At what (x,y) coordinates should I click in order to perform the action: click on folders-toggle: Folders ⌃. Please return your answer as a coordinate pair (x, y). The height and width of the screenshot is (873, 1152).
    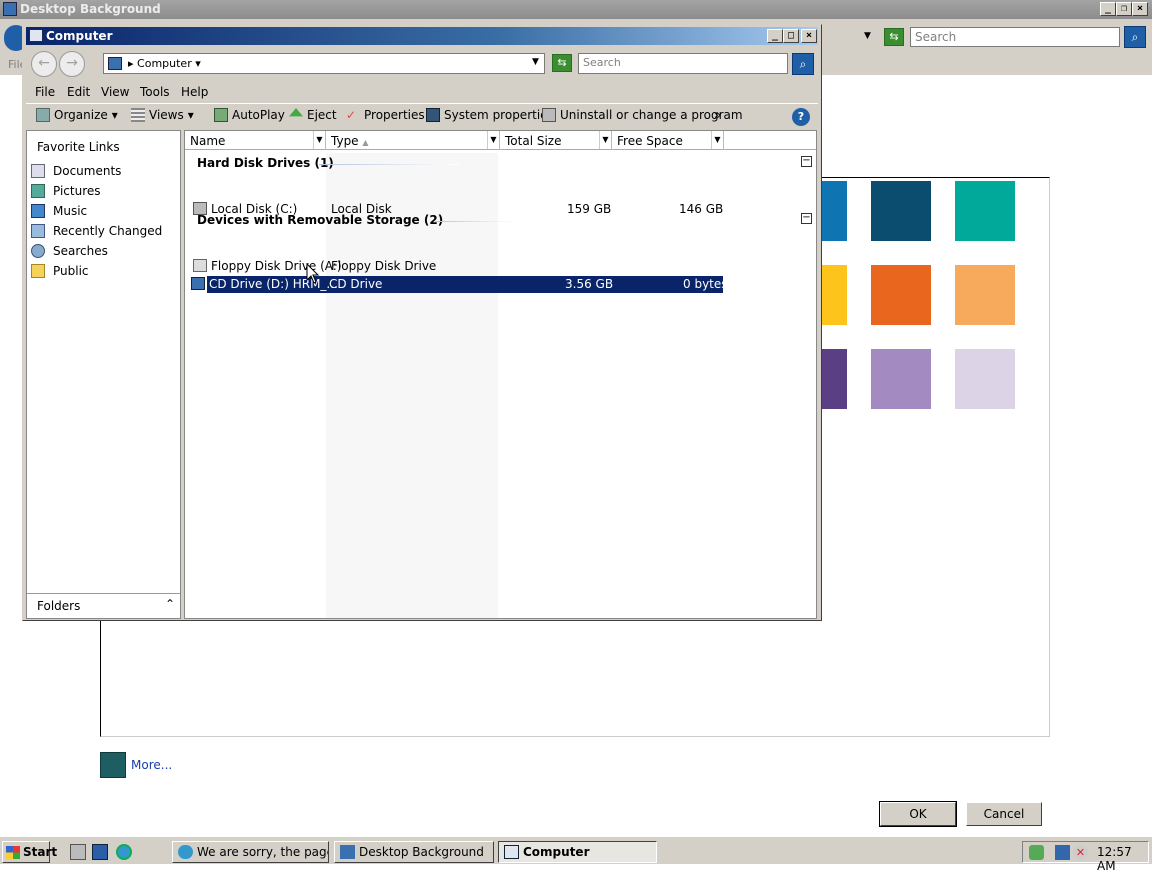
    Looking at the image, I should click on (103, 605).